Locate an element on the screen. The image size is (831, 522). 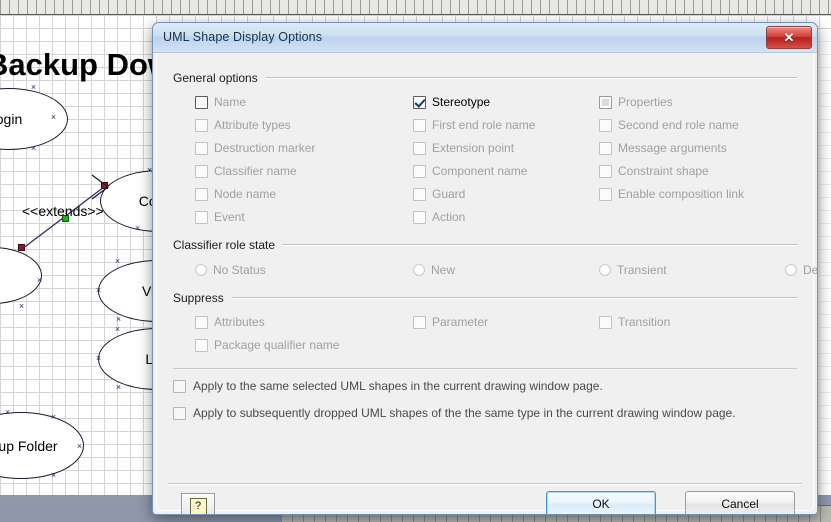
radio-transient: Transient is located at coordinates (692, 270).